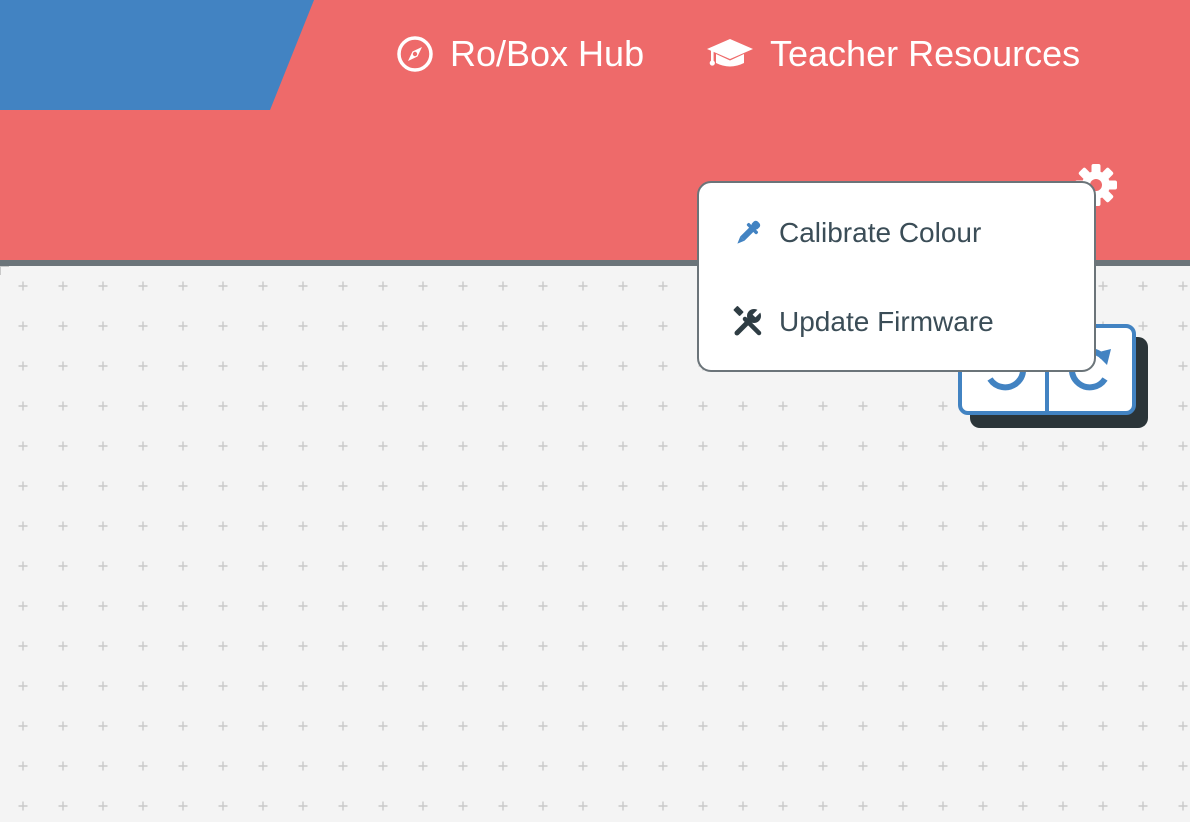 Image resolution: width=1190 pixels, height=822 pixels. I want to click on nav-robox-hub: Ro/Box Hub, so click(520, 54).